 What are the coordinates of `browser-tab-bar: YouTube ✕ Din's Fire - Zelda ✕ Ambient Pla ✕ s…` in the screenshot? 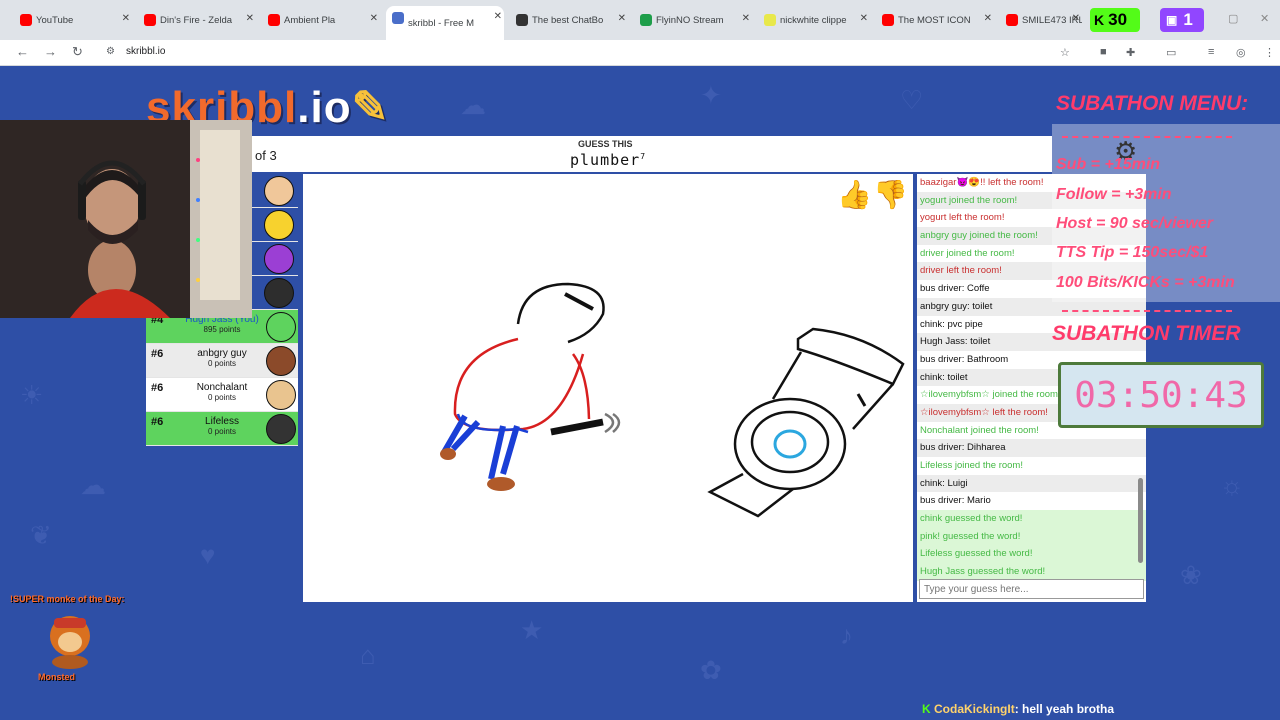 It's located at (640, 20).